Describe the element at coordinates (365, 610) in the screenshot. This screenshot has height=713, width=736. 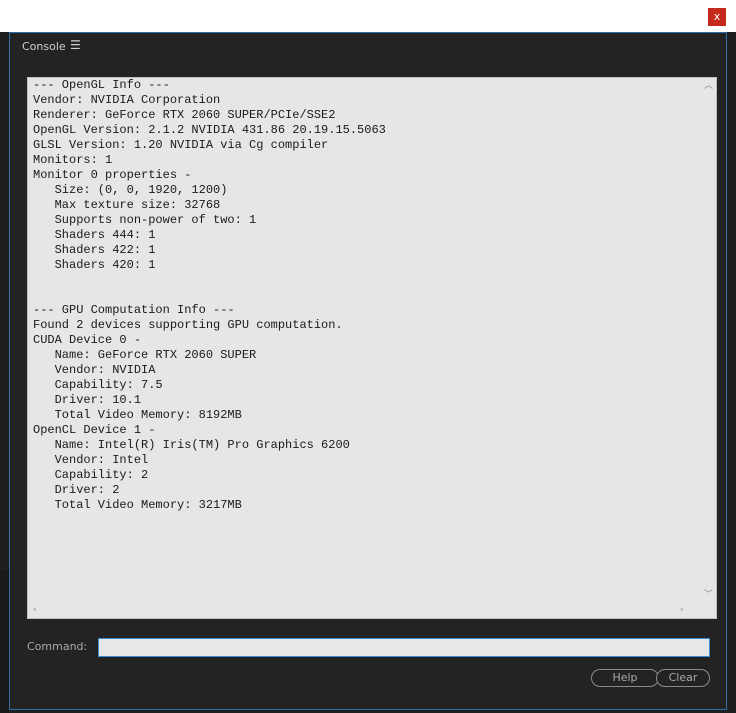
I see `horizontal-scrollbar: ‹ ›` at that location.